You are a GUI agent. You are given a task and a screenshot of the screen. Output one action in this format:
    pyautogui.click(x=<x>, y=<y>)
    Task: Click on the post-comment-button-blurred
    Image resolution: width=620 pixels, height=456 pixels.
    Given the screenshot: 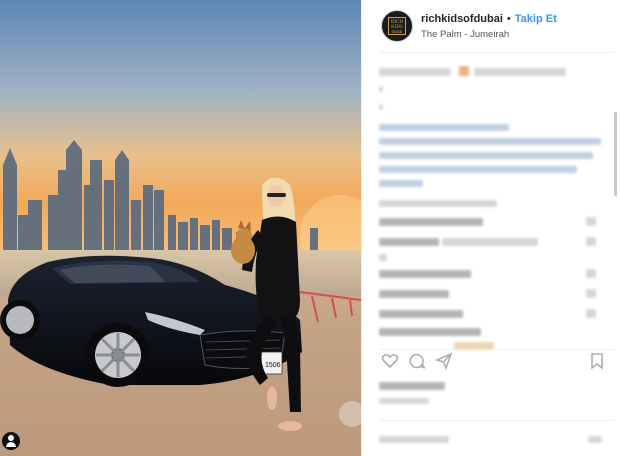 What is the action you would take?
    pyautogui.click(x=595, y=439)
    